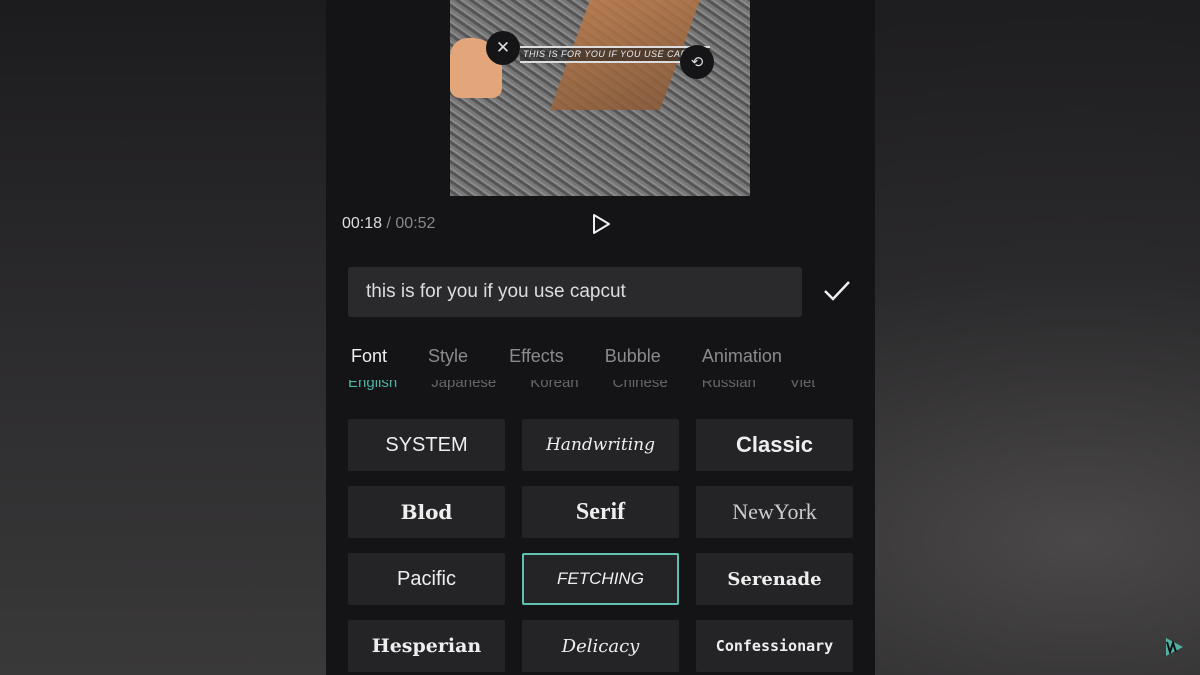  Describe the element at coordinates (774, 445) in the screenshot. I see `font-classic: Classic` at that location.